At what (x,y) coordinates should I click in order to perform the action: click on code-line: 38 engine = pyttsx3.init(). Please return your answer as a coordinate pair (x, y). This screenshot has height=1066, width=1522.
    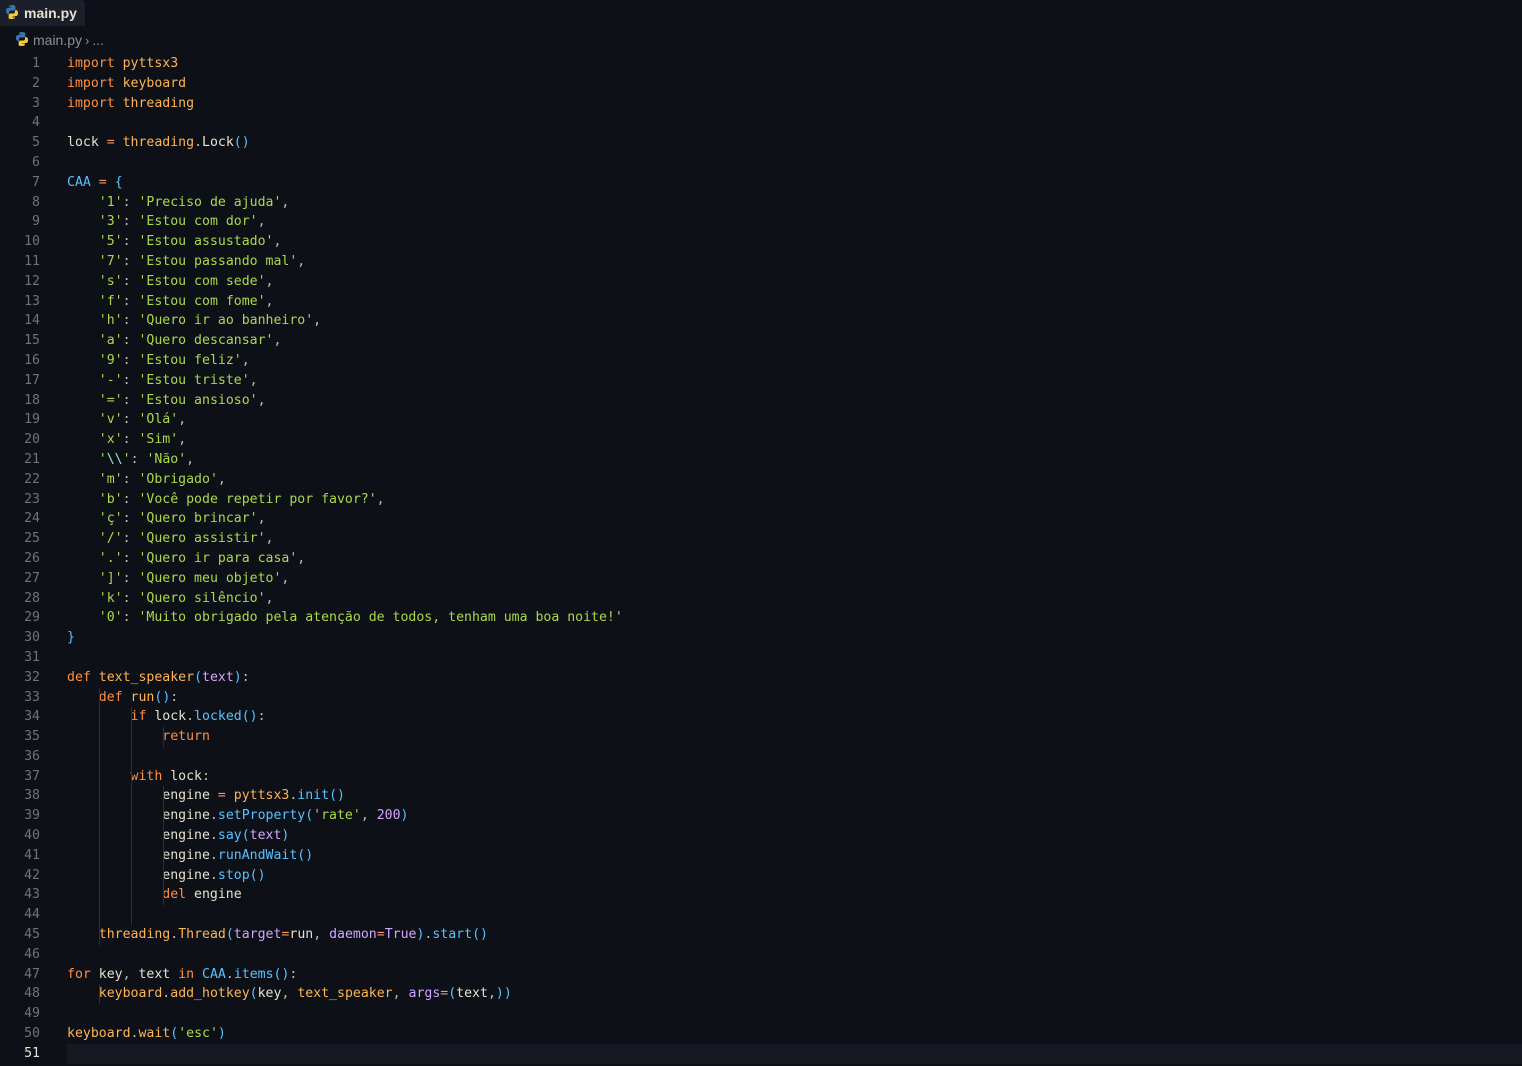
    Looking at the image, I should click on (761, 796).